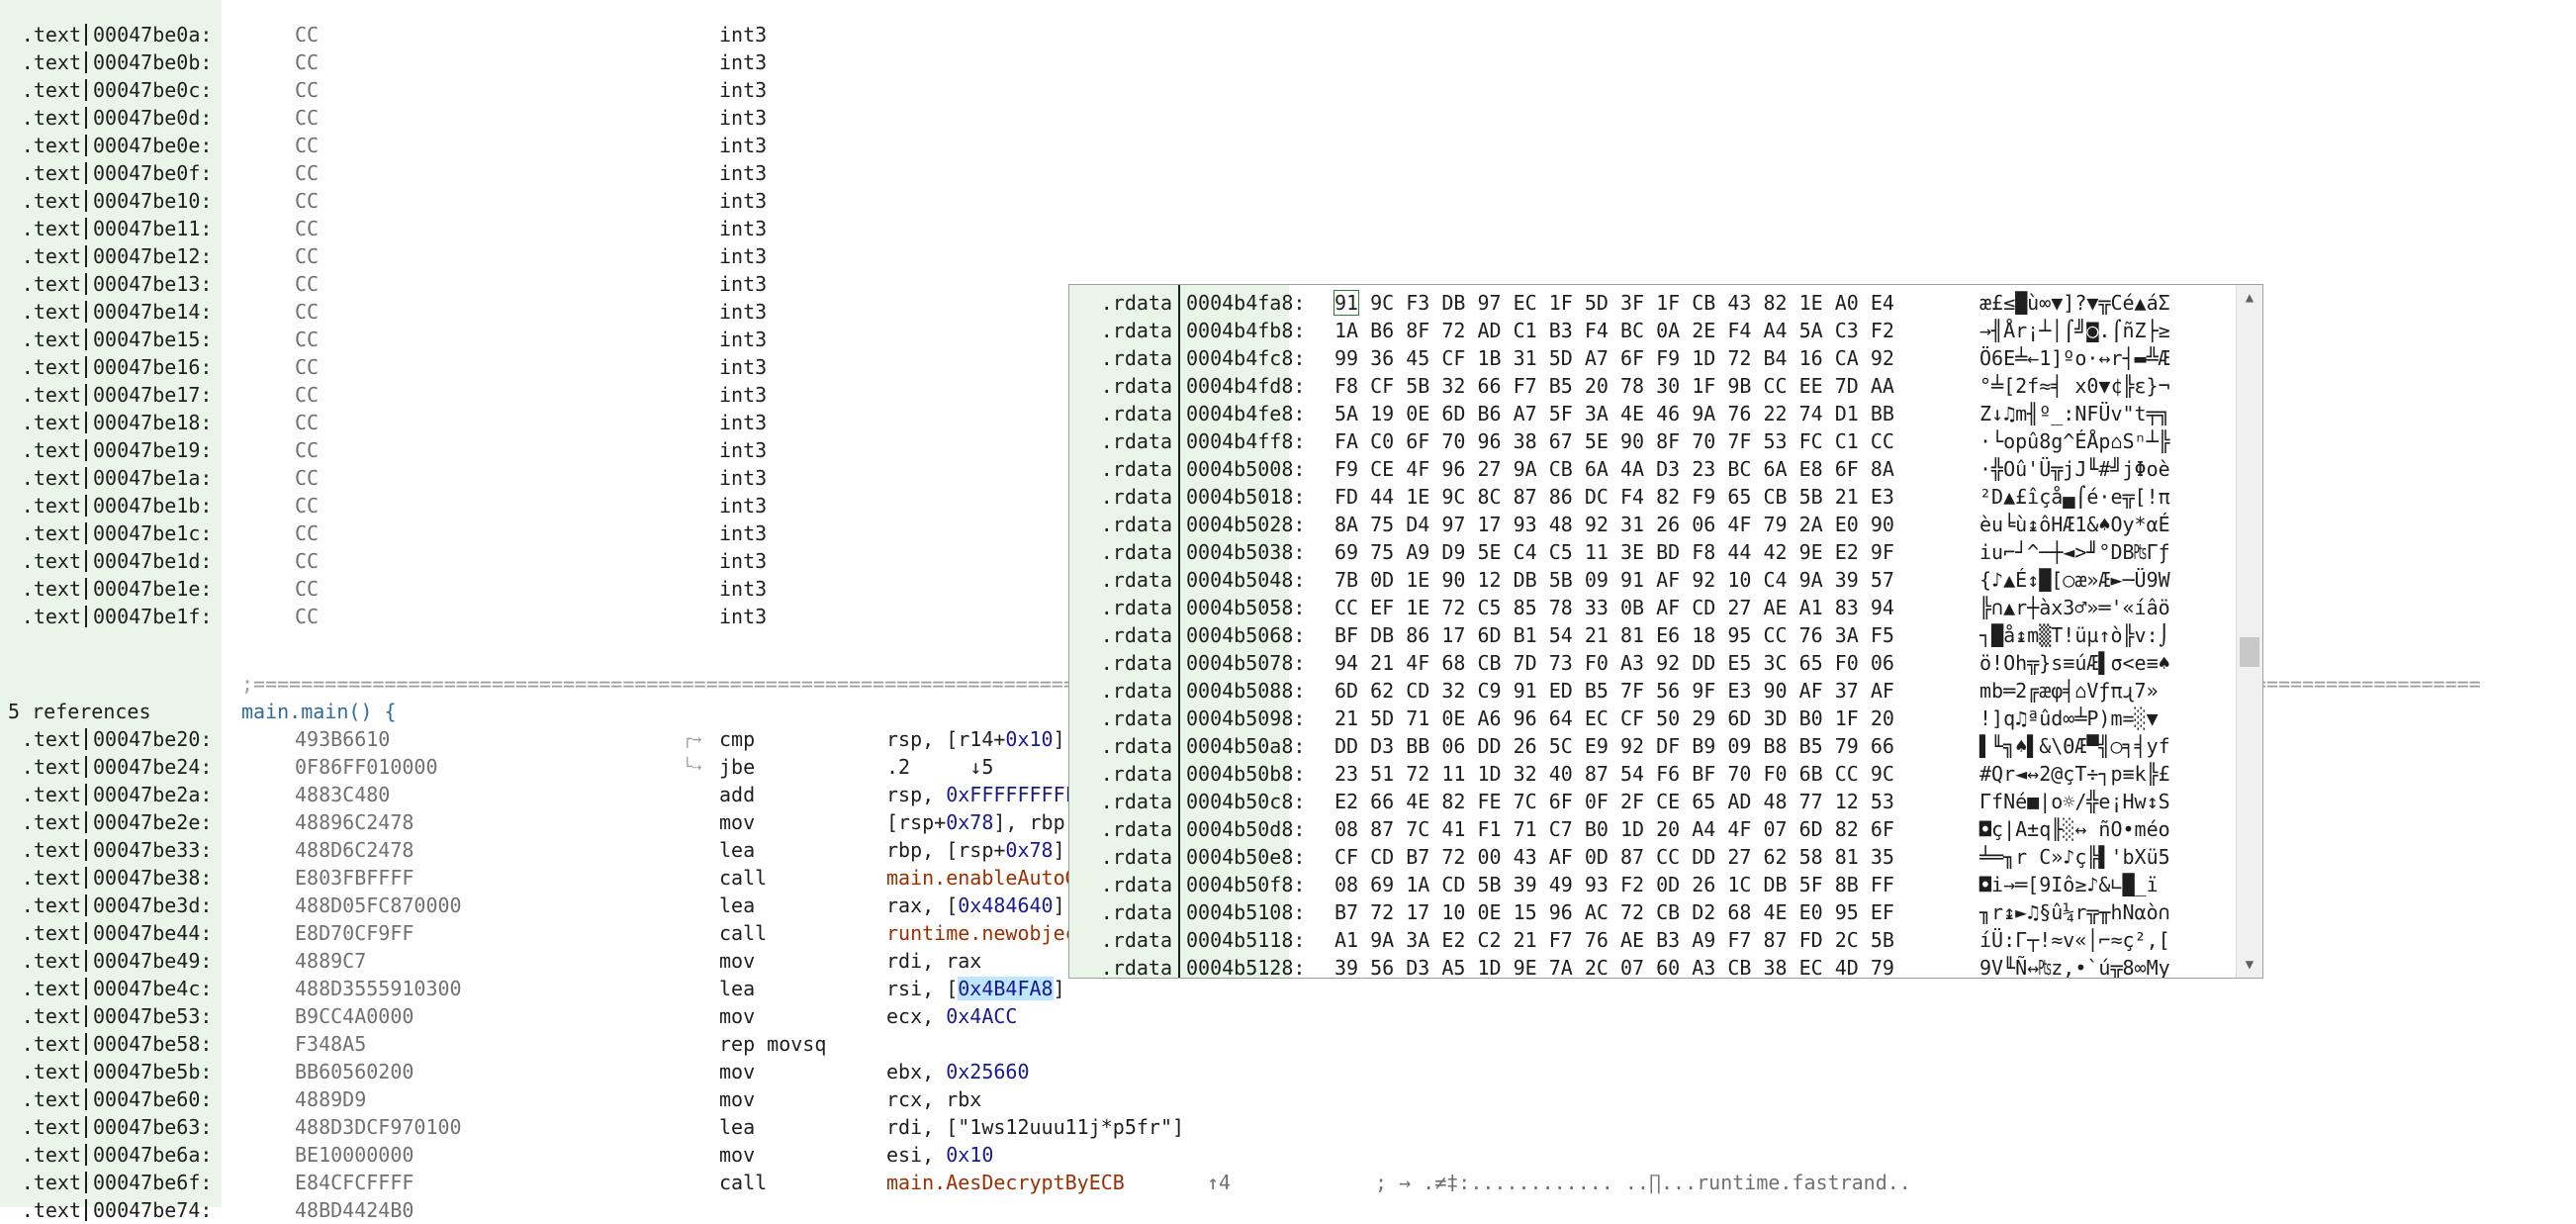 The width and height of the screenshot is (2576, 1224). Describe the element at coordinates (152, 1155) in the screenshot. I see `address: 00047be6a:` at that location.